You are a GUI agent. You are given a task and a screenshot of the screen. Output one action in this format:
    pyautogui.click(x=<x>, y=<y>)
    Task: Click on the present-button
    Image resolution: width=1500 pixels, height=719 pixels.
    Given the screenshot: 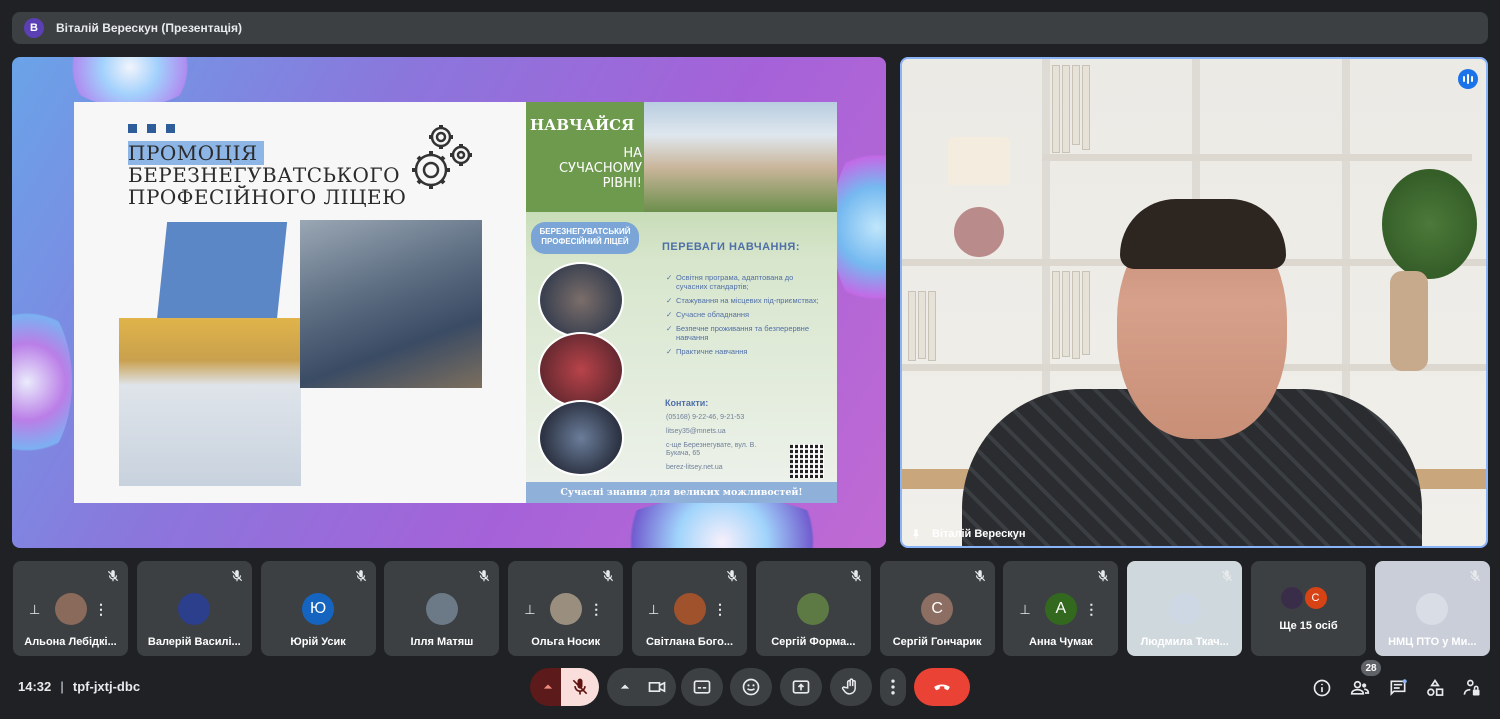 What is the action you would take?
    pyautogui.click(x=801, y=687)
    